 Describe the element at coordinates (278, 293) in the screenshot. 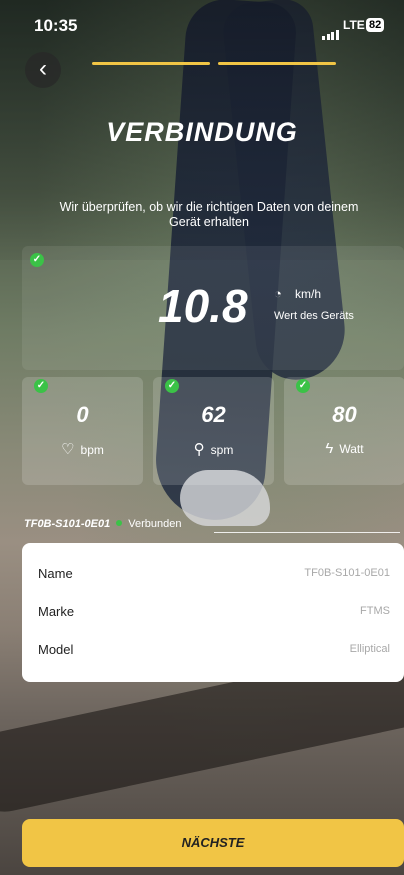

I see `speedometer-icon: ◔` at that location.